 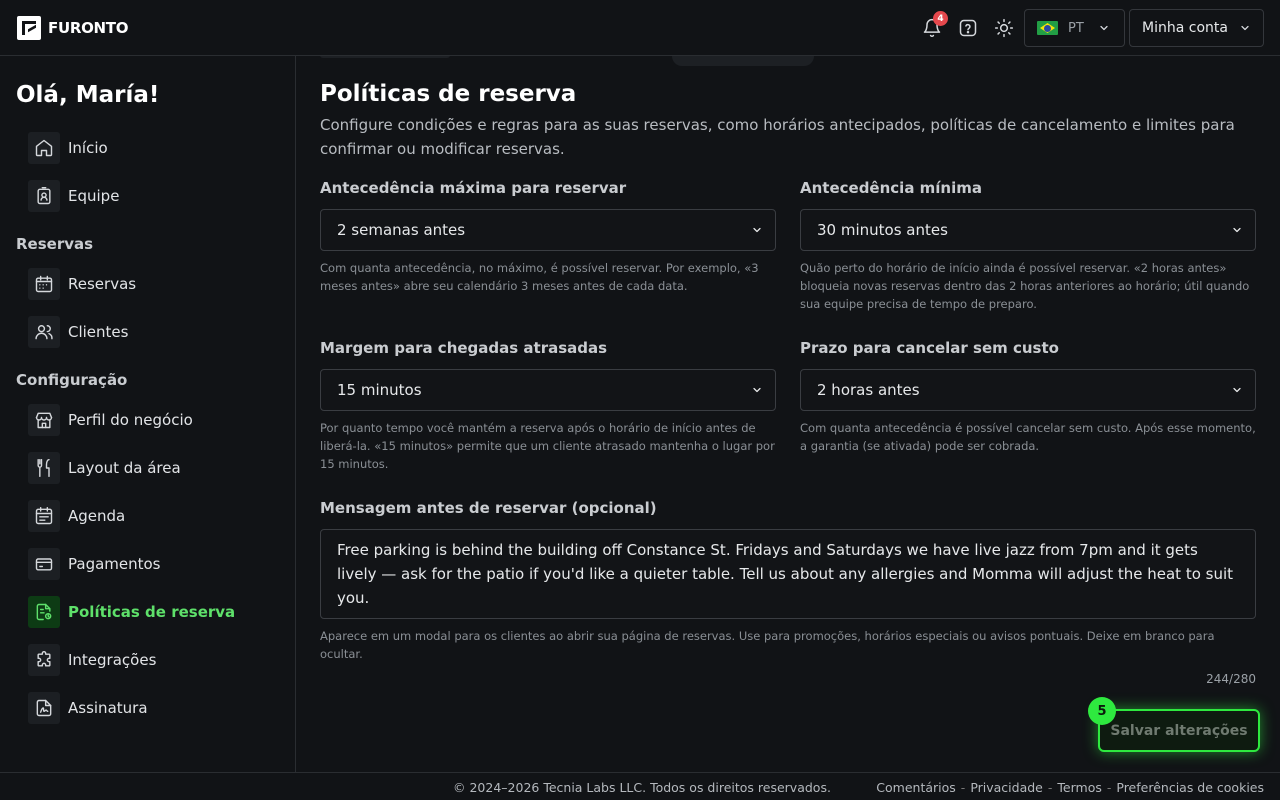 What do you see at coordinates (44, 284) in the screenshot?
I see `calendar-icon` at bounding box center [44, 284].